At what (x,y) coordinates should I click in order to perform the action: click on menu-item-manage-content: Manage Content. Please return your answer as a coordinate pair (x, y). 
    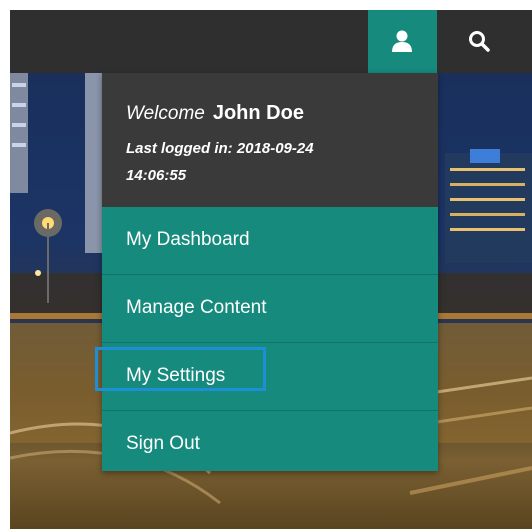
    Looking at the image, I should click on (270, 309).